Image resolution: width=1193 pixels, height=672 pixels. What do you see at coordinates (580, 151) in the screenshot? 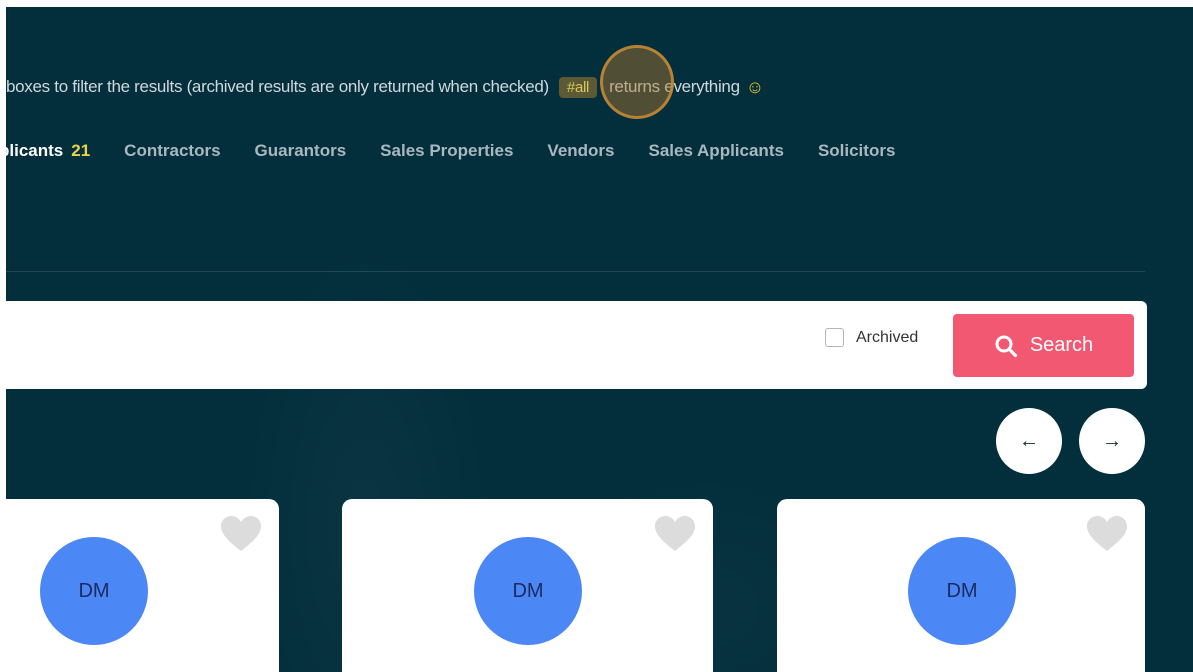
I see `tab-vendors: Vendors` at bounding box center [580, 151].